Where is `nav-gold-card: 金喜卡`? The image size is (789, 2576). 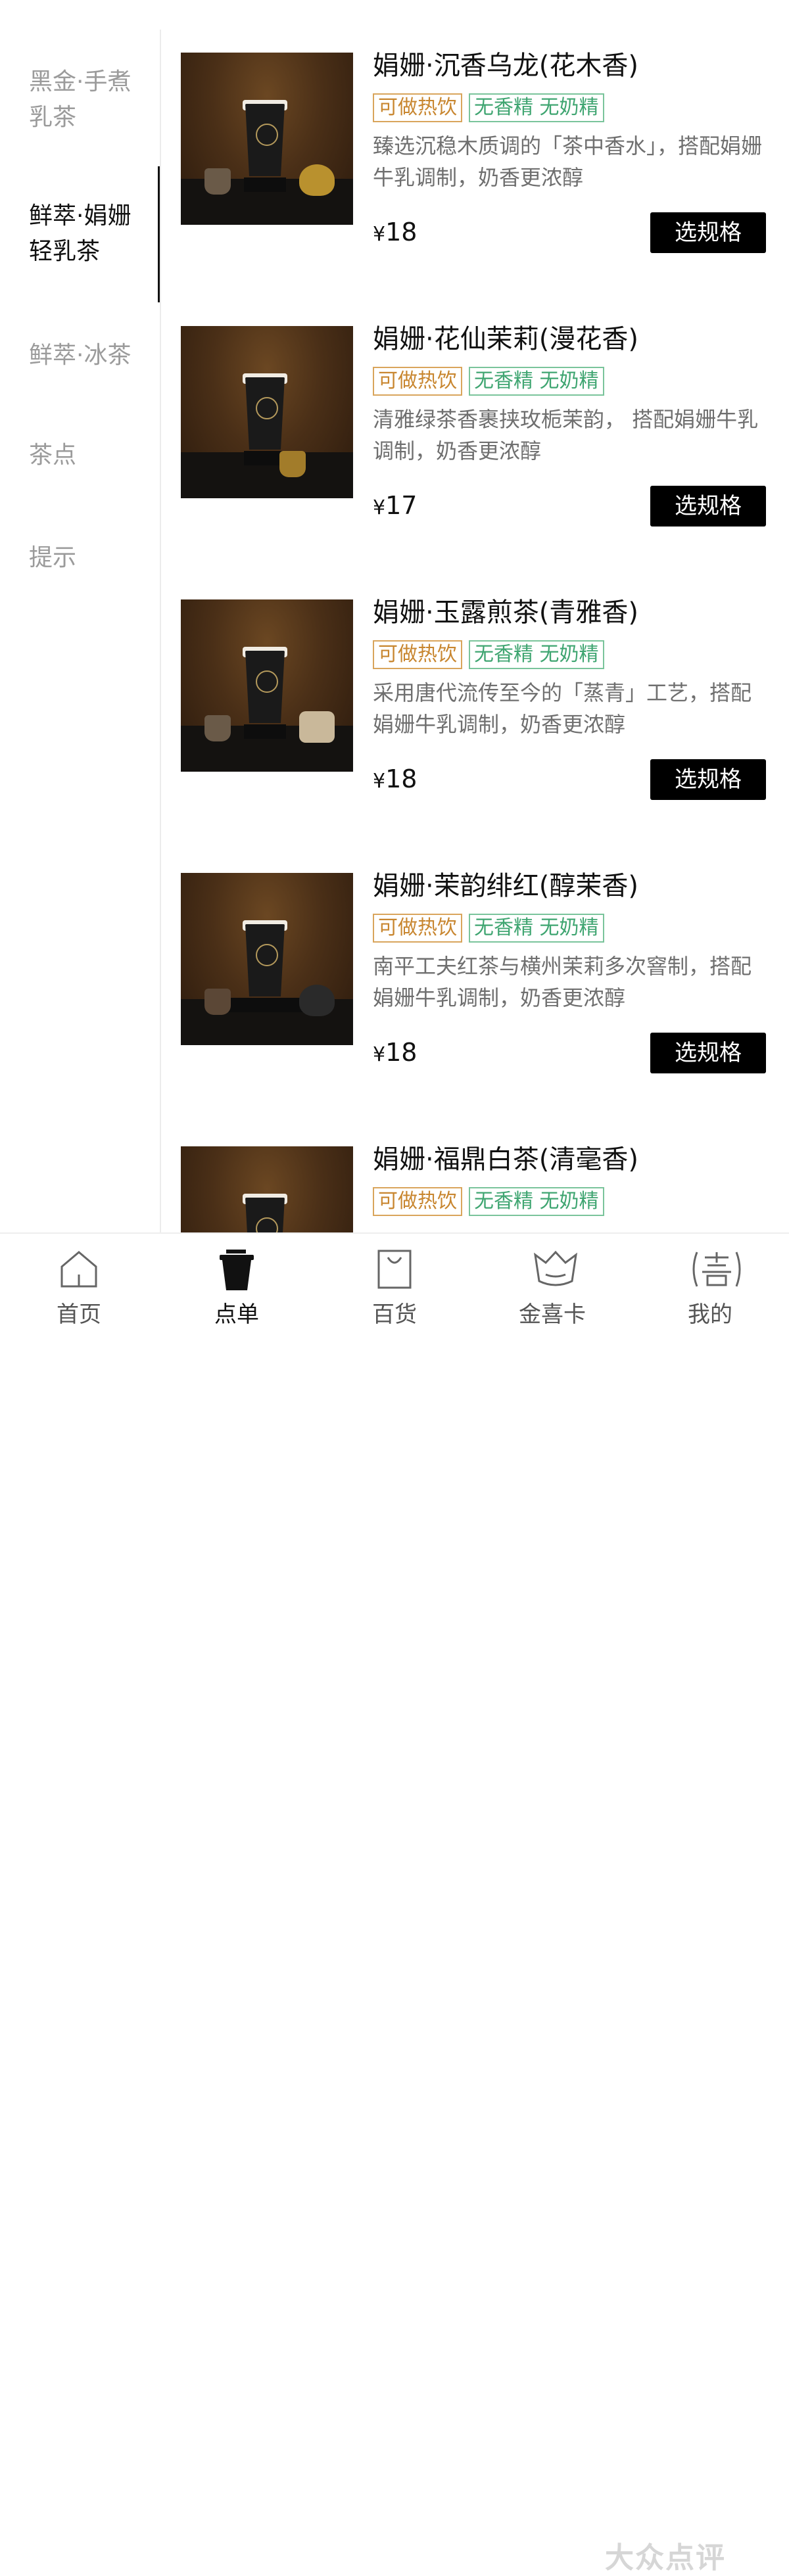 nav-gold-card: 金喜卡 is located at coordinates (552, 1289).